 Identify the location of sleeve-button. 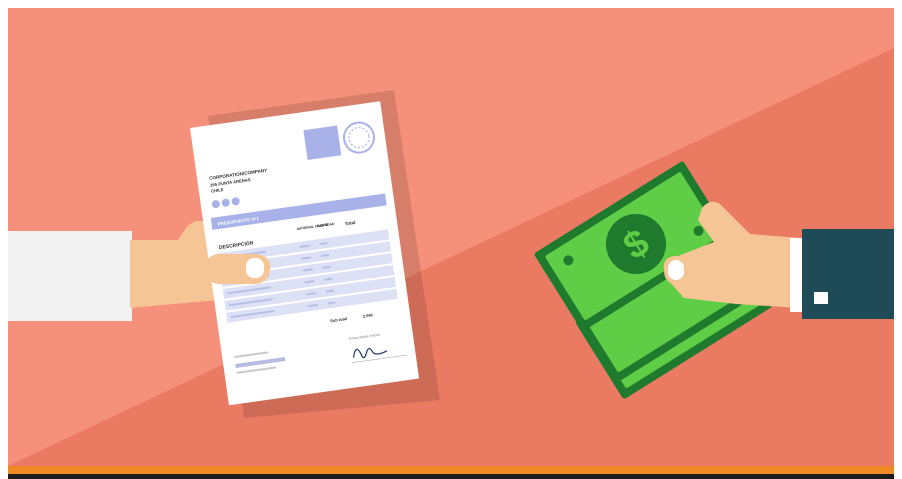
(821, 298).